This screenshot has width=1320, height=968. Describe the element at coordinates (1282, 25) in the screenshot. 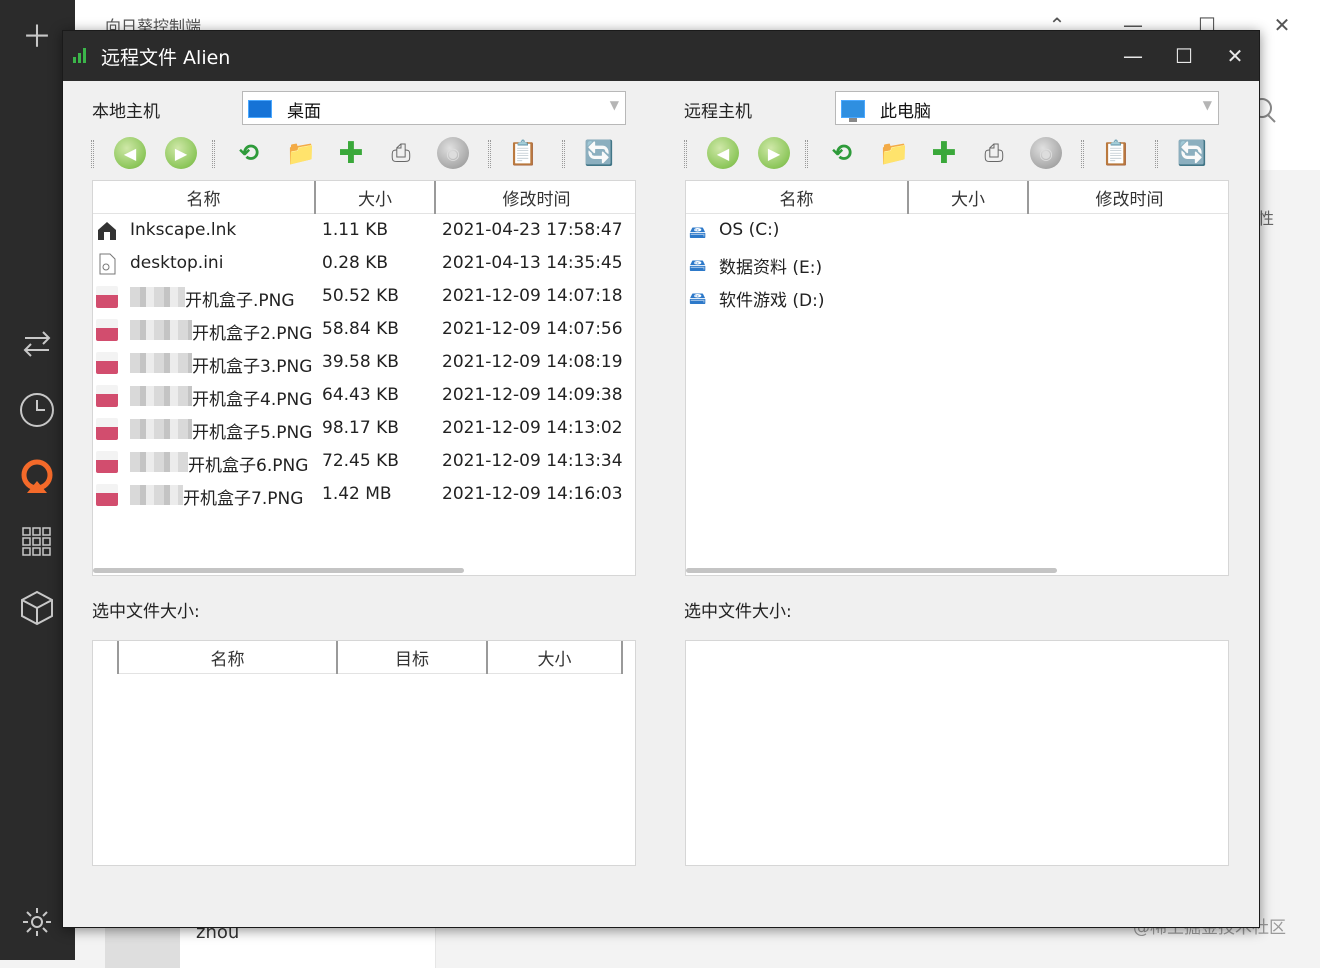

I see `close-icon: ✕` at that location.